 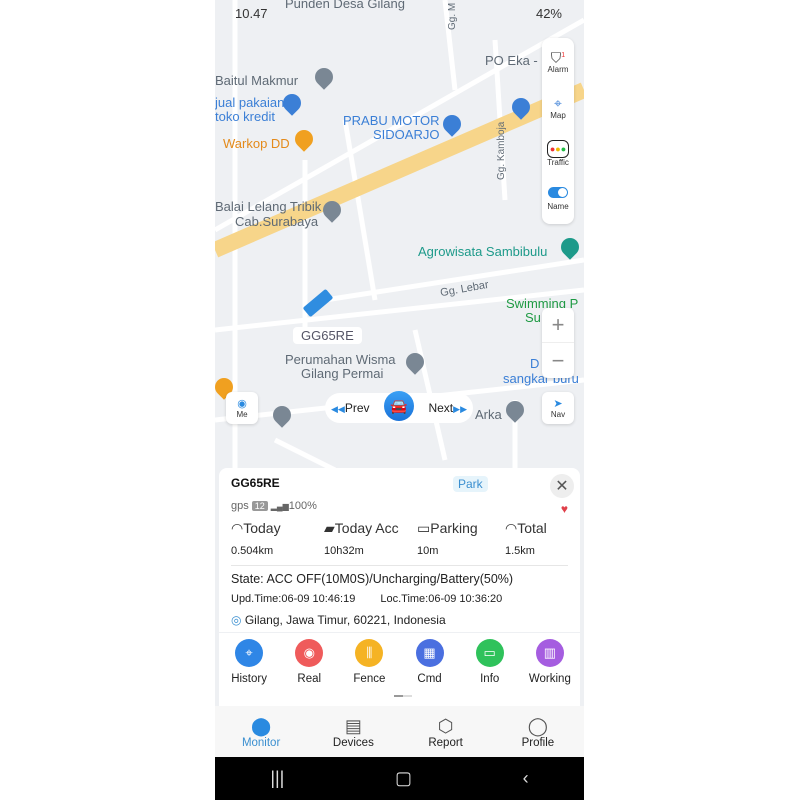 I want to click on map-label: Cab.Surabaya, so click(x=277, y=221).